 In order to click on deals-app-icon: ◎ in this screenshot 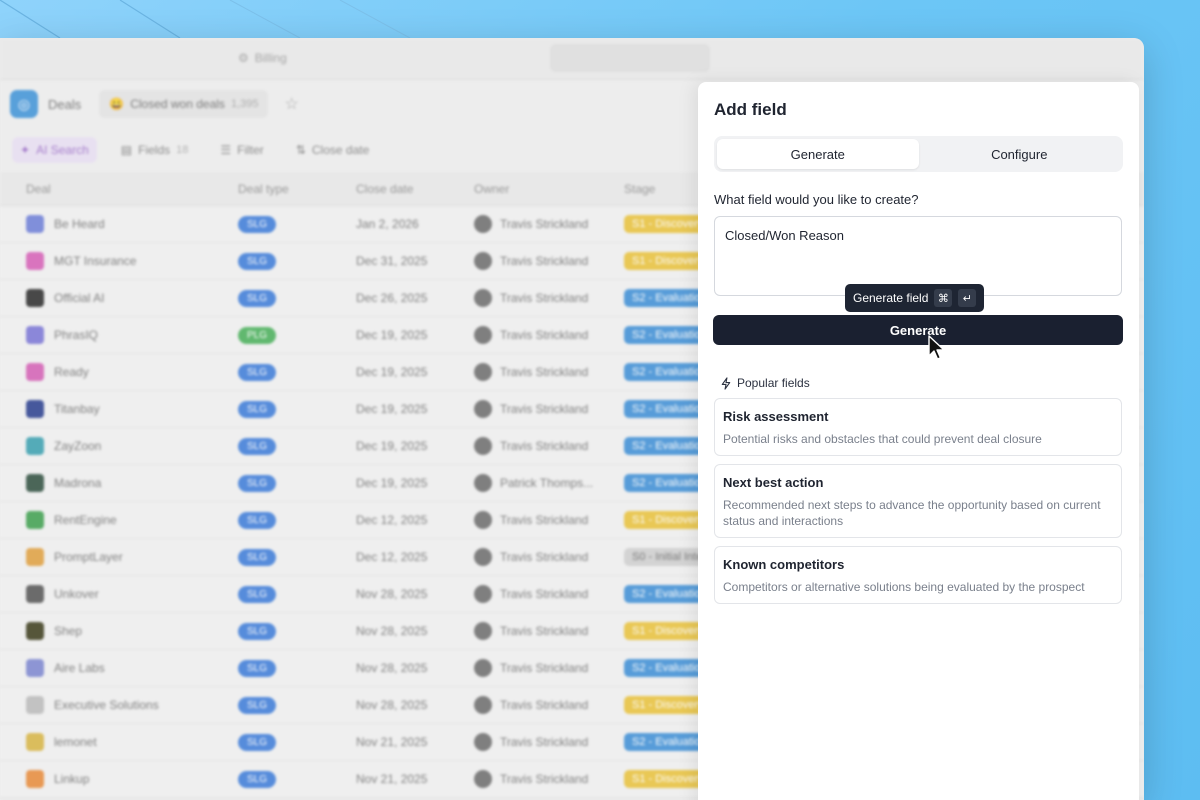, I will do `click(24, 104)`.